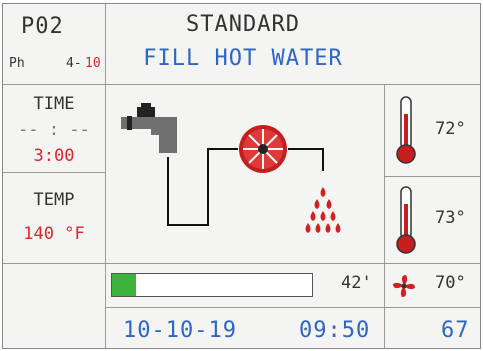  What do you see at coordinates (450, 129) in the screenshot?
I see `temp-sensor-1: 72°` at bounding box center [450, 129].